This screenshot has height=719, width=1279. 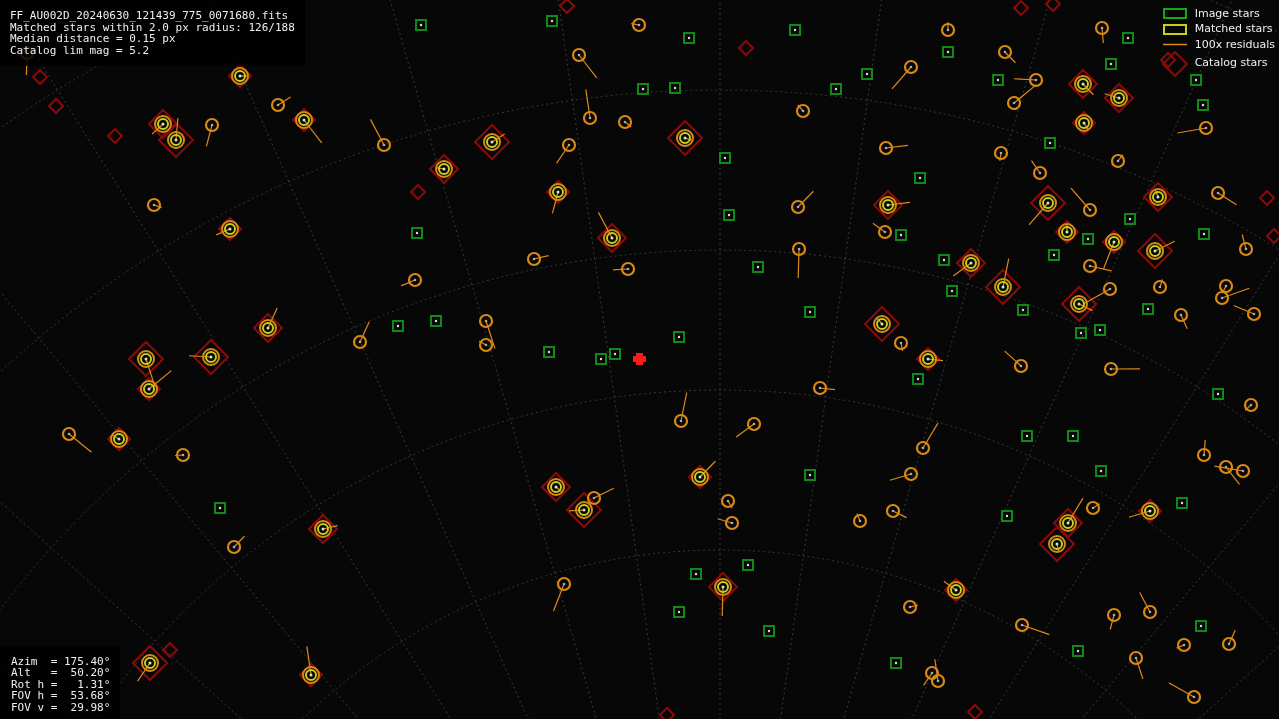 What do you see at coordinates (1234, 44) in the screenshot?
I see `legend-label: 100x residuals` at bounding box center [1234, 44].